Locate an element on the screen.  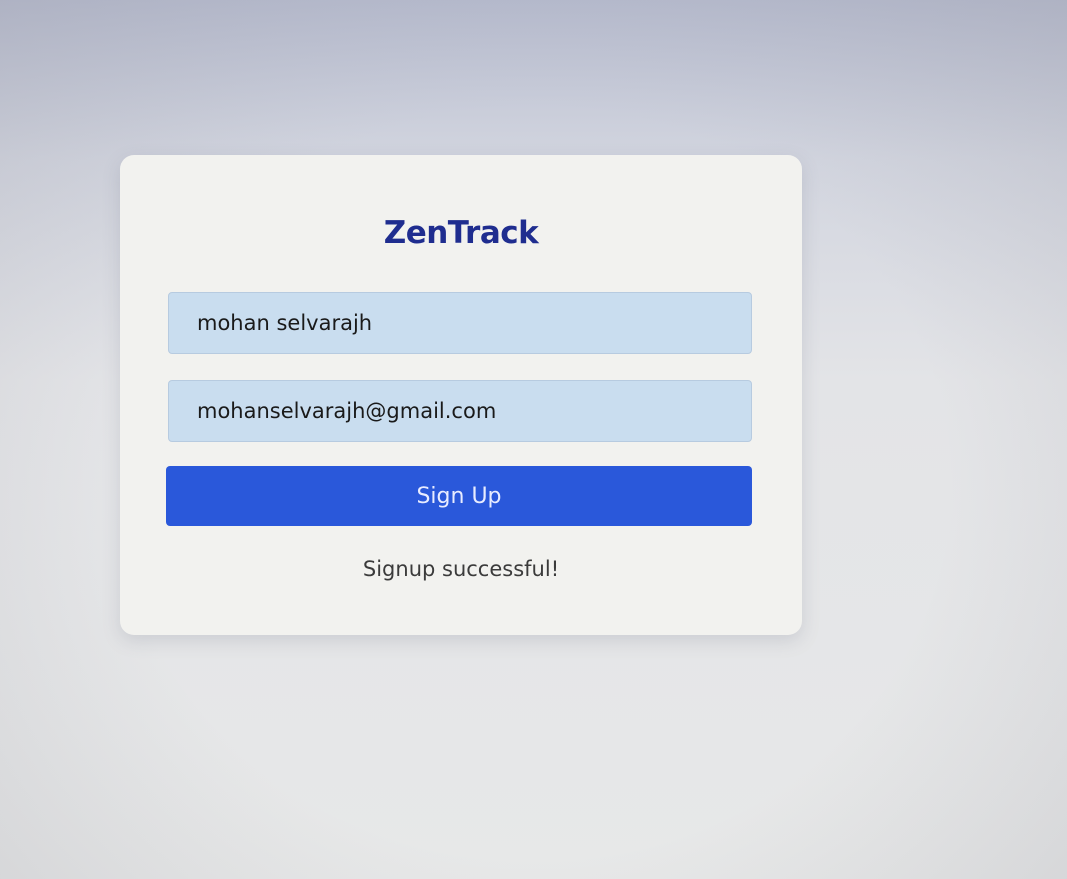
app-title: ZenTrack is located at coordinates (461, 233).